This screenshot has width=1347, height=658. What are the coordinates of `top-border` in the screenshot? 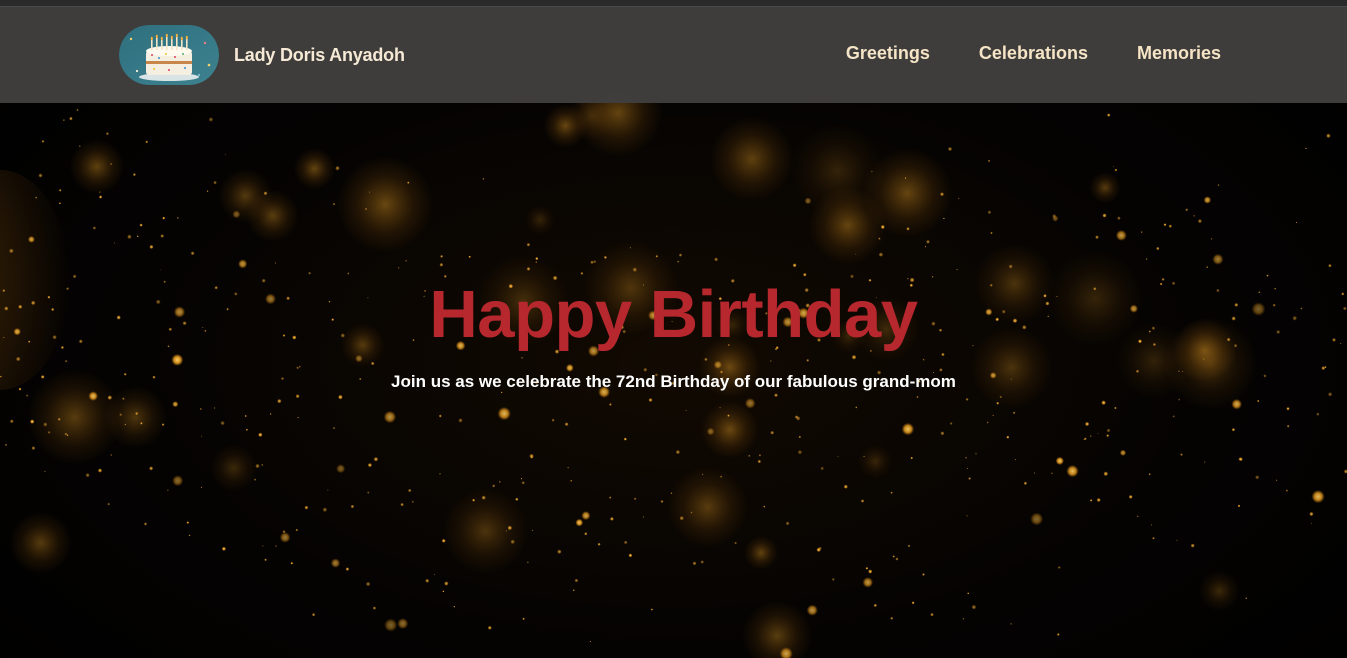 It's located at (673, 3).